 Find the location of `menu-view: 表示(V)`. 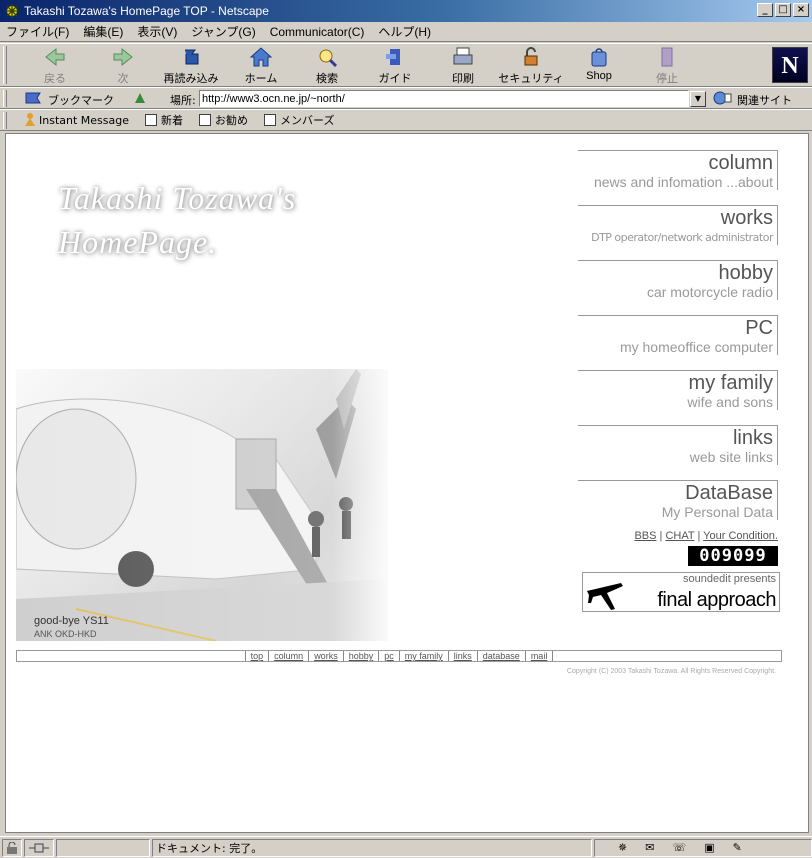

menu-view: 表示(V) is located at coordinates (157, 31).